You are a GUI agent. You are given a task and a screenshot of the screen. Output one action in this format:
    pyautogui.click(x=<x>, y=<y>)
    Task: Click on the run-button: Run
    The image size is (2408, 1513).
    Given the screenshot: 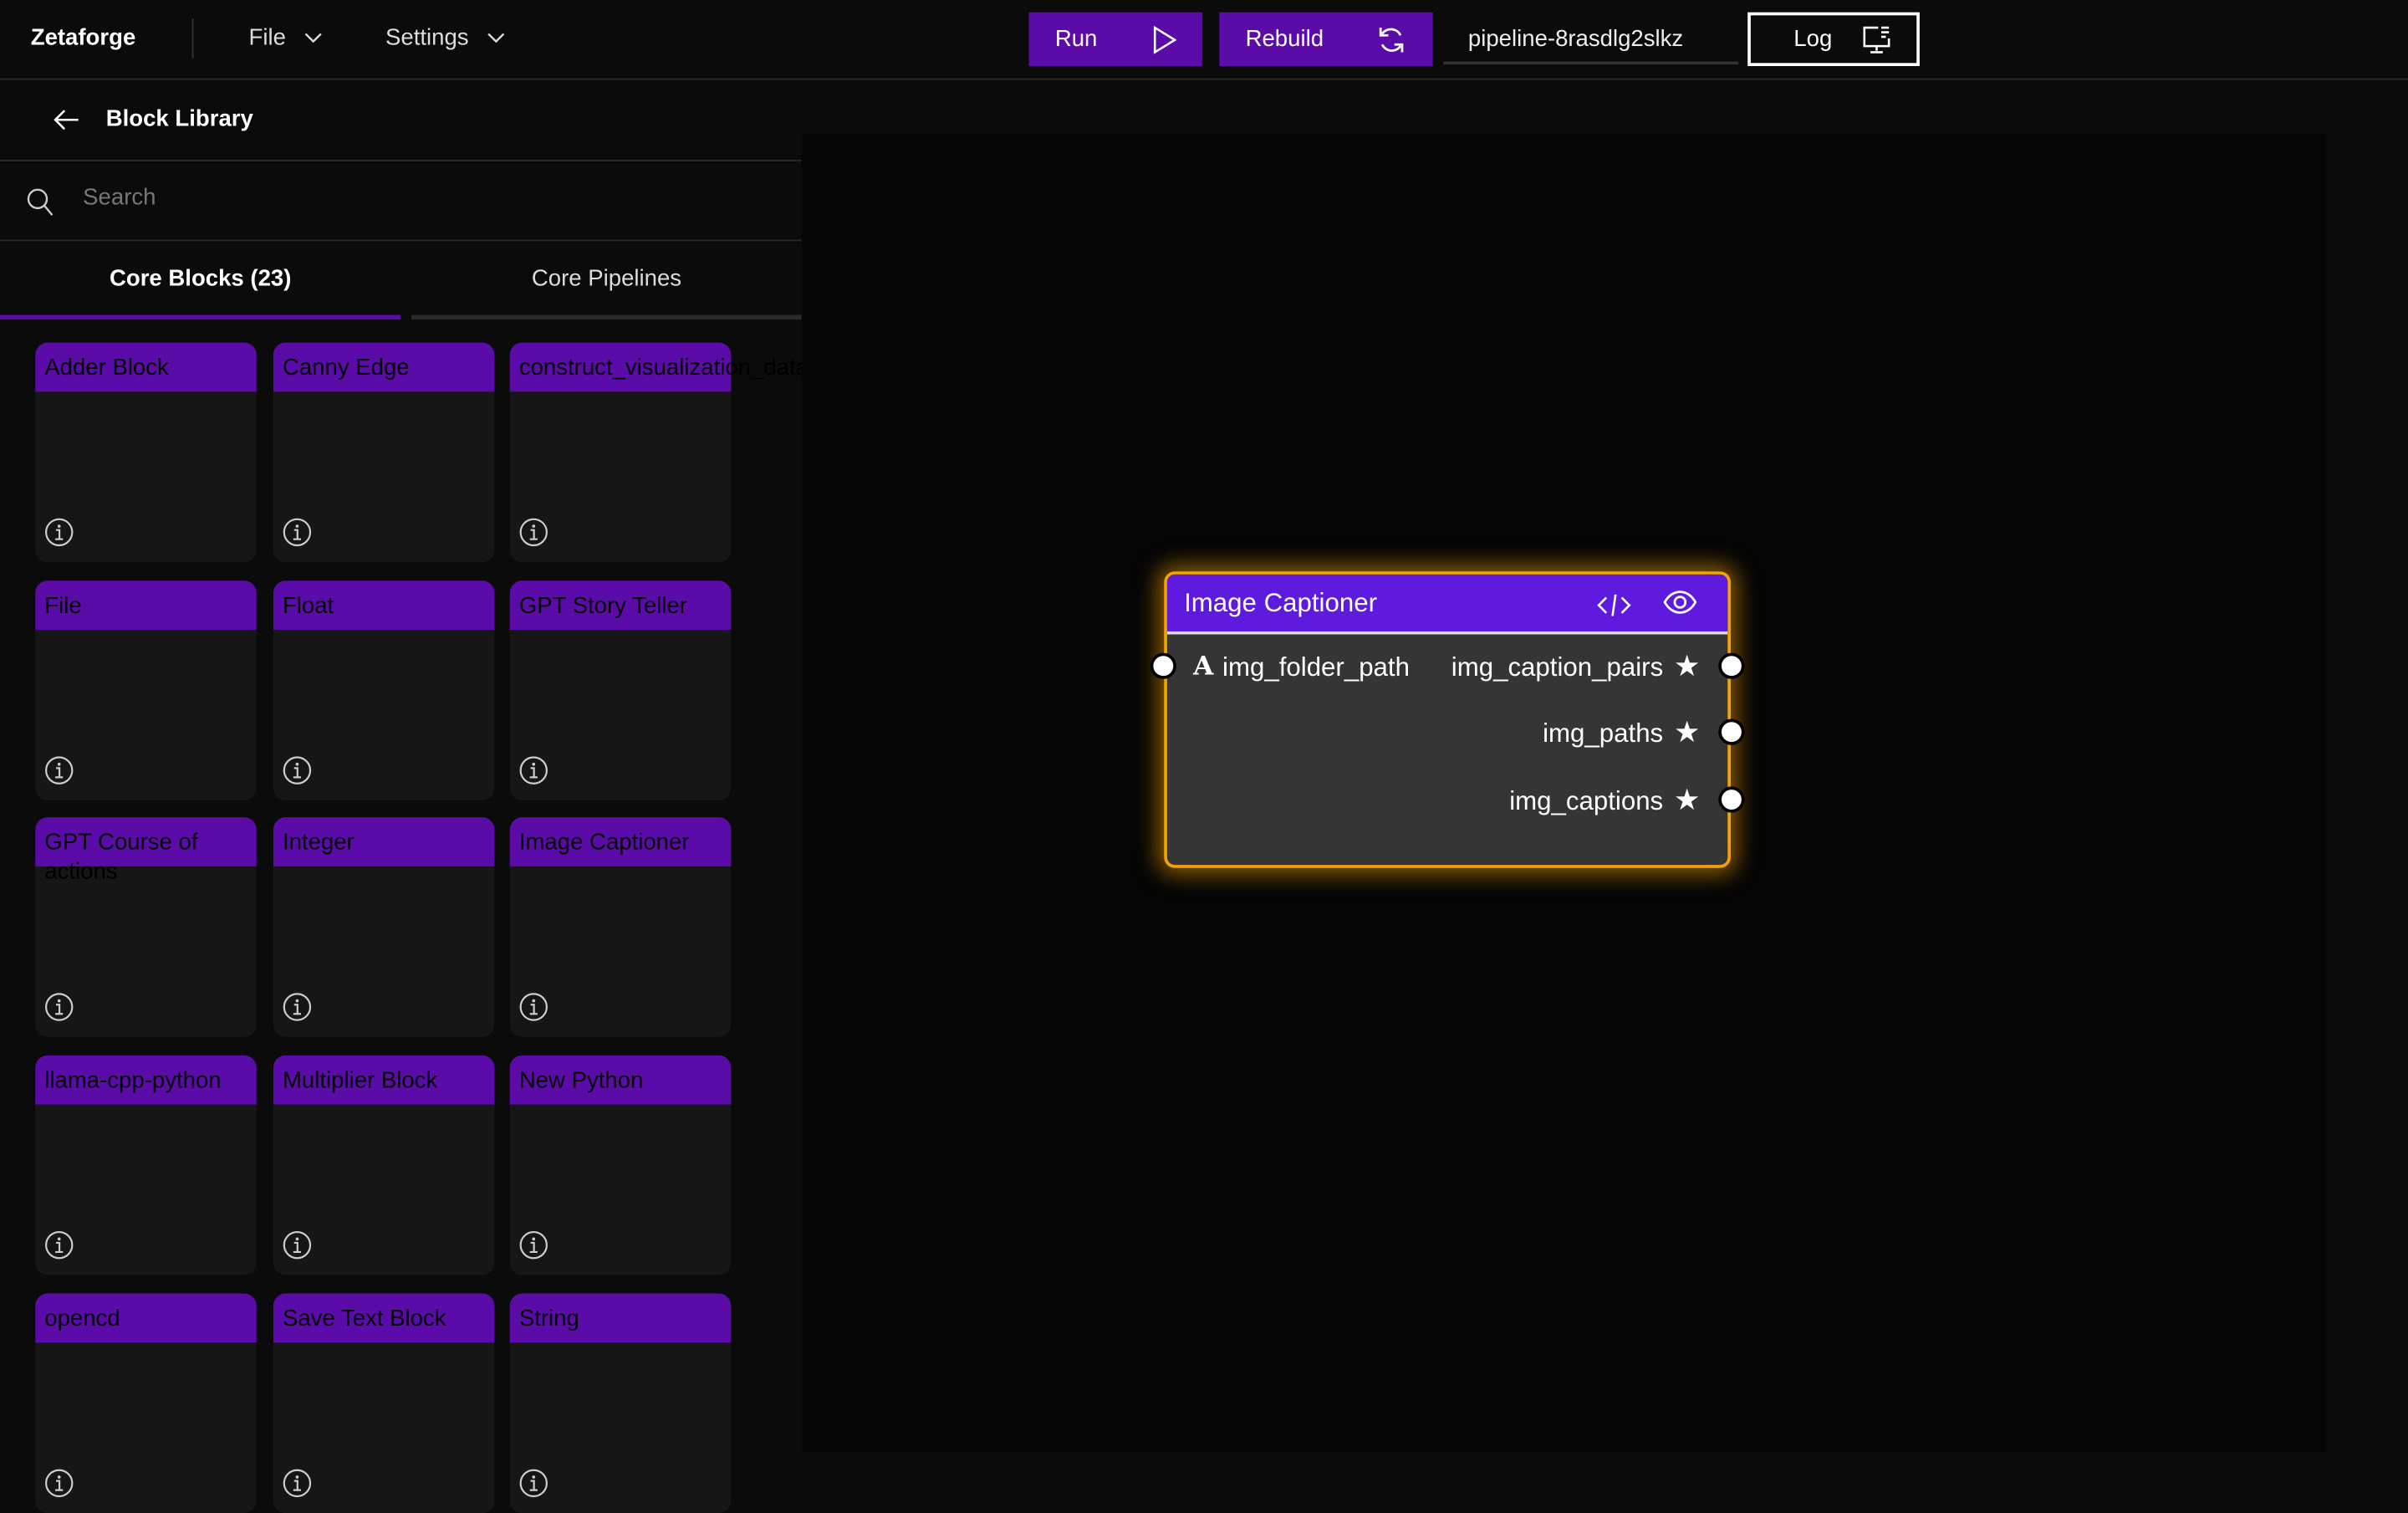 What is the action you would take?
    pyautogui.click(x=1115, y=39)
    